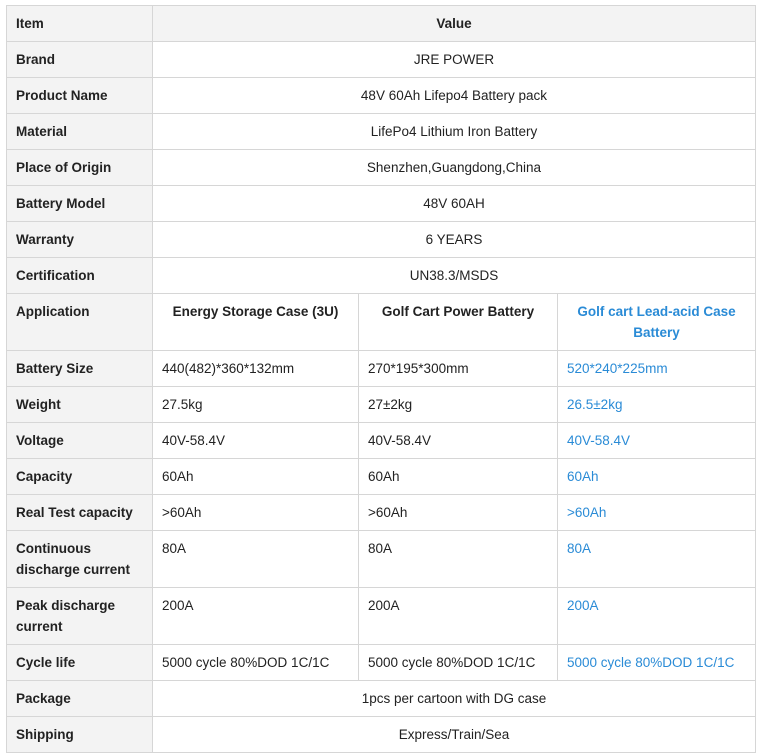 The height and width of the screenshot is (753, 759). I want to click on table-row: Warranty 6 YEARS, so click(381, 239).